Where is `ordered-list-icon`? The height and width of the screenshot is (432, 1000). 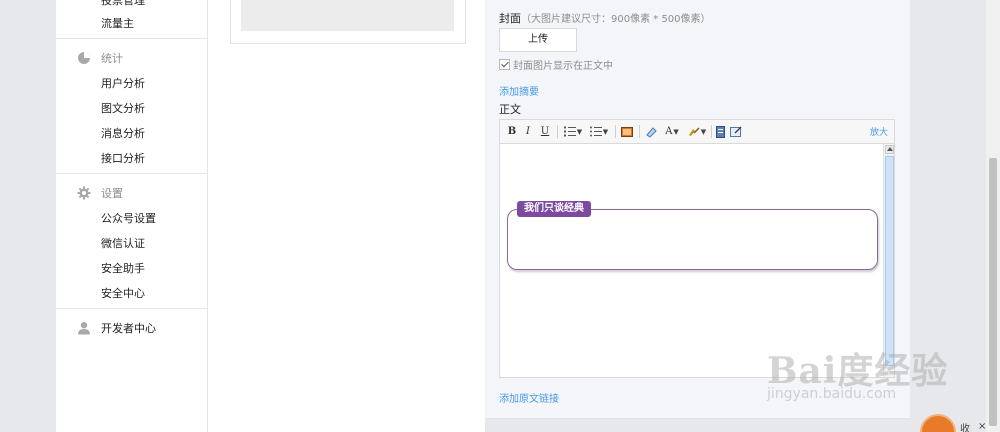 ordered-list-icon is located at coordinates (569, 131).